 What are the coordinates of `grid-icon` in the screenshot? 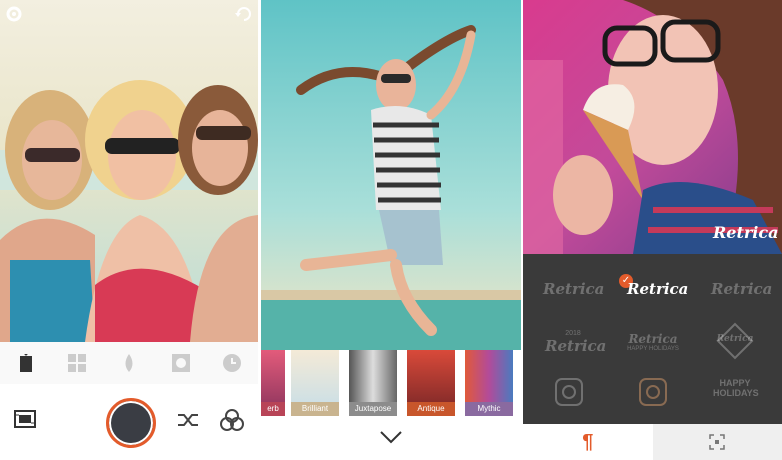 It's located at (77, 363).